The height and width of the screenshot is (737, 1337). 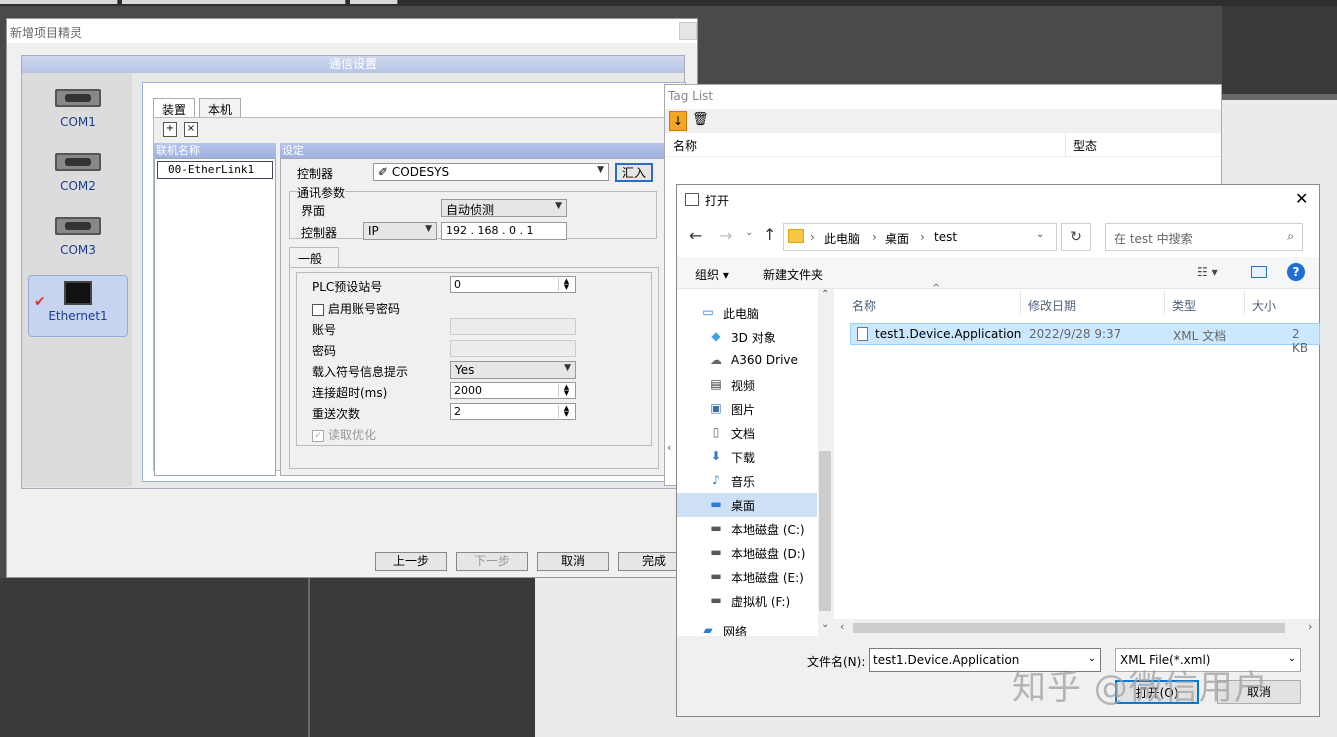 I want to click on ip-octet: 168, so click(x=488, y=230).